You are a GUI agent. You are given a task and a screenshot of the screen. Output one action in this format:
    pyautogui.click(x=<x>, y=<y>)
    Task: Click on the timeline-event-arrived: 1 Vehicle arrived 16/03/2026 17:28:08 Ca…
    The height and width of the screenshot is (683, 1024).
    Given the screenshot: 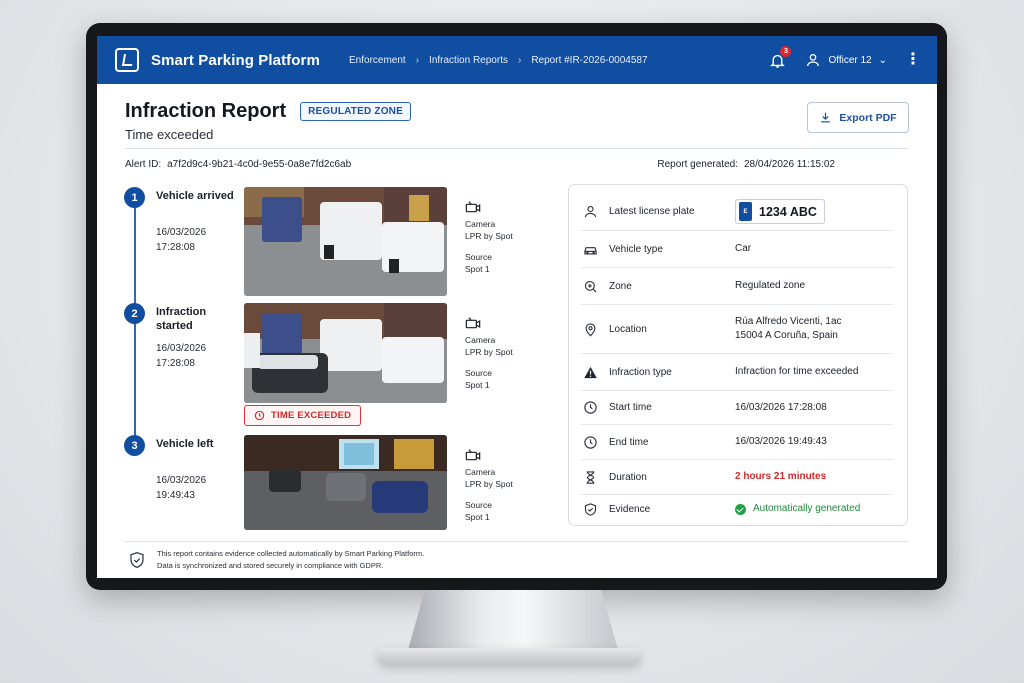 What is the action you would take?
    pyautogui.click(x=334, y=242)
    